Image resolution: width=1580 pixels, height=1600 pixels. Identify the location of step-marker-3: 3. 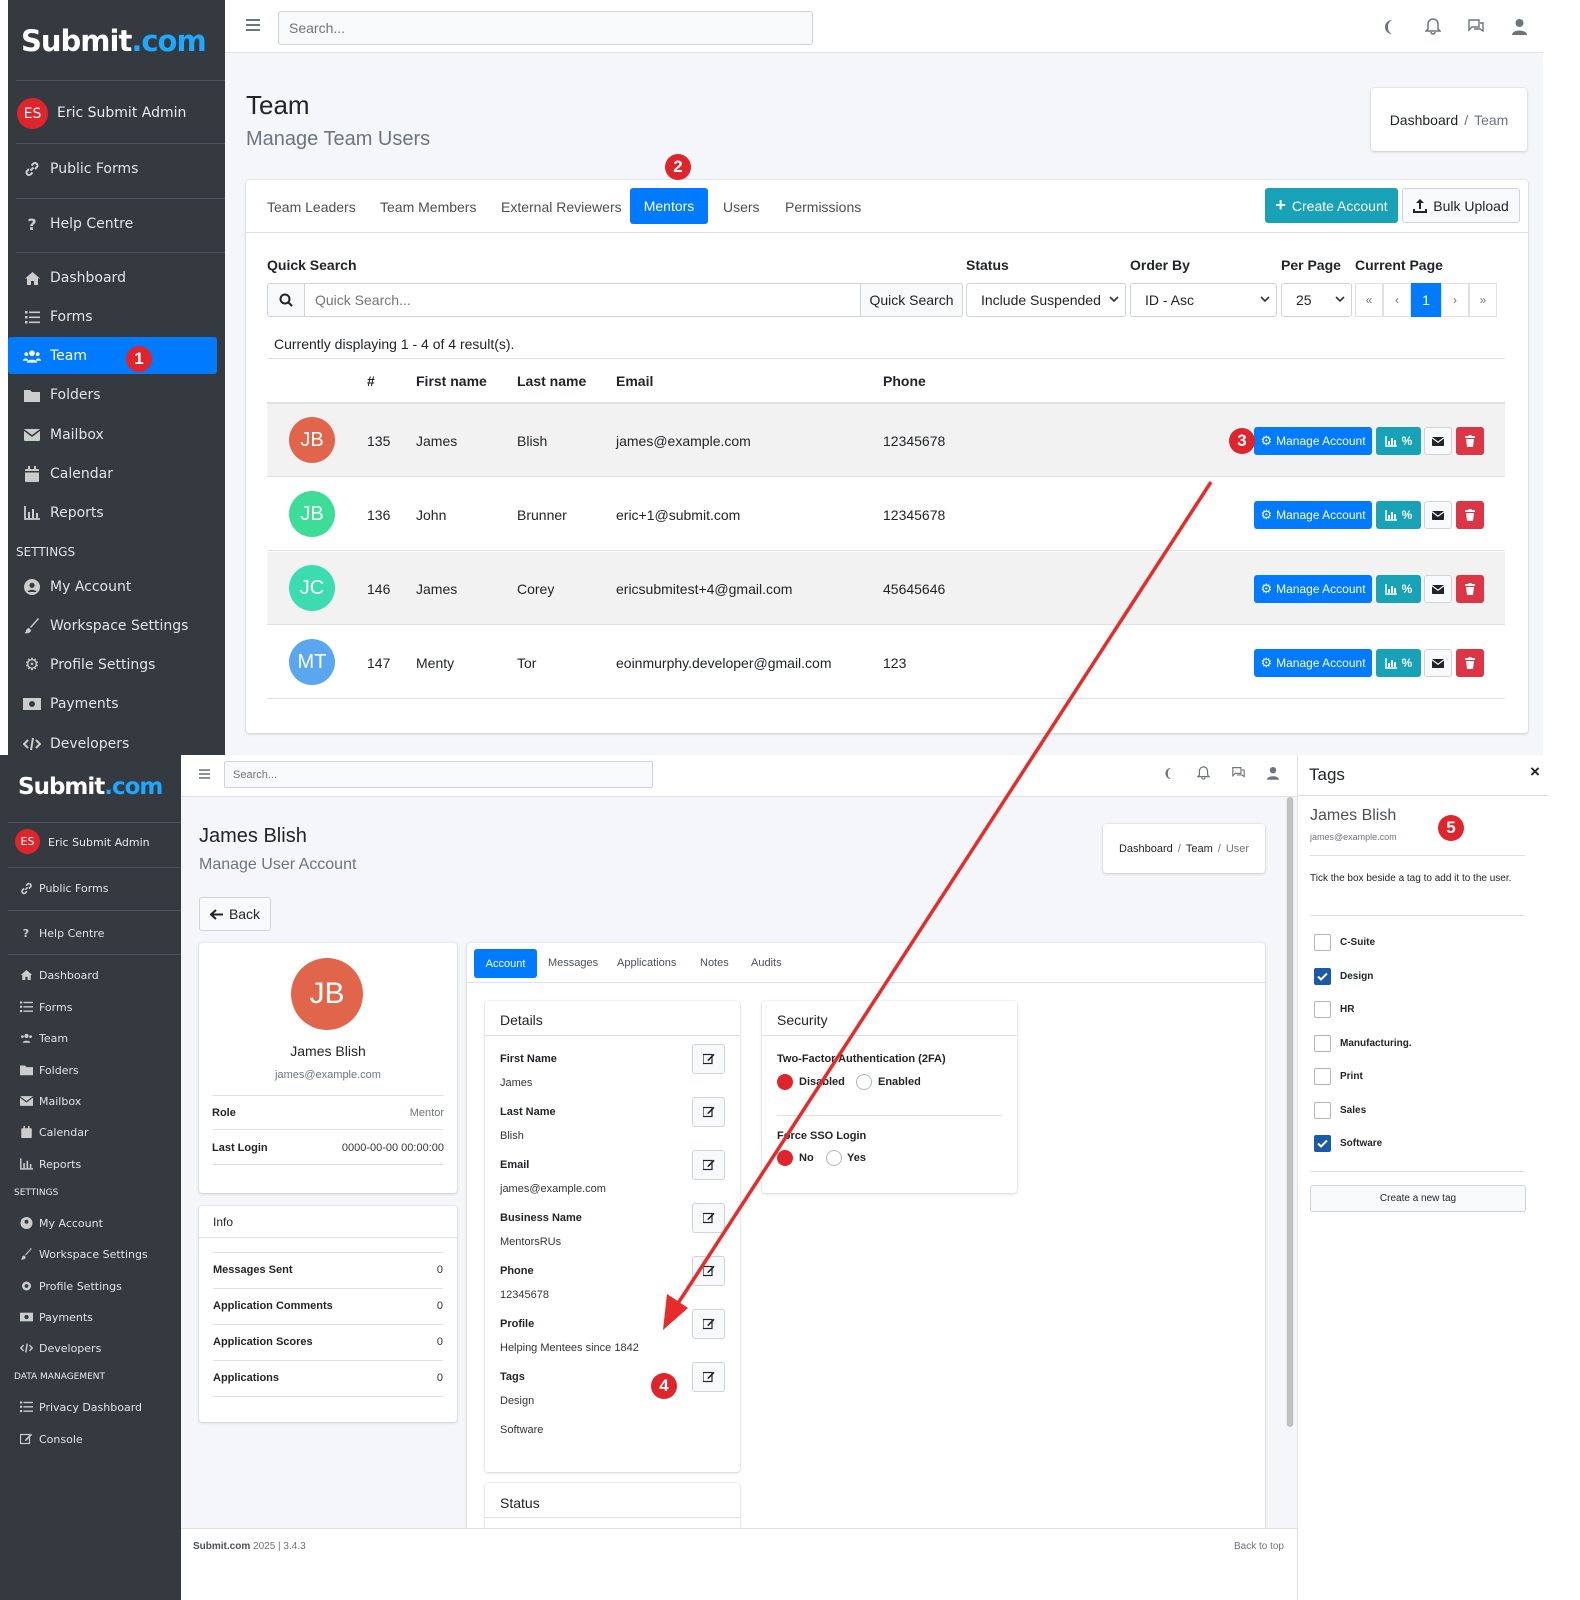
(1242, 441).